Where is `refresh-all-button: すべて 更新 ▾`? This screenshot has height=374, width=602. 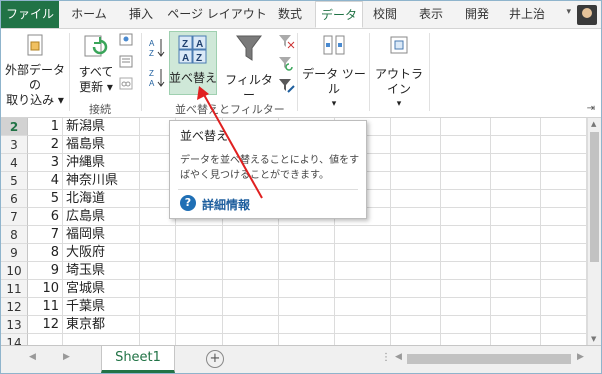 refresh-all-button: すべて 更新 ▾ is located at coordinates (96, 64).